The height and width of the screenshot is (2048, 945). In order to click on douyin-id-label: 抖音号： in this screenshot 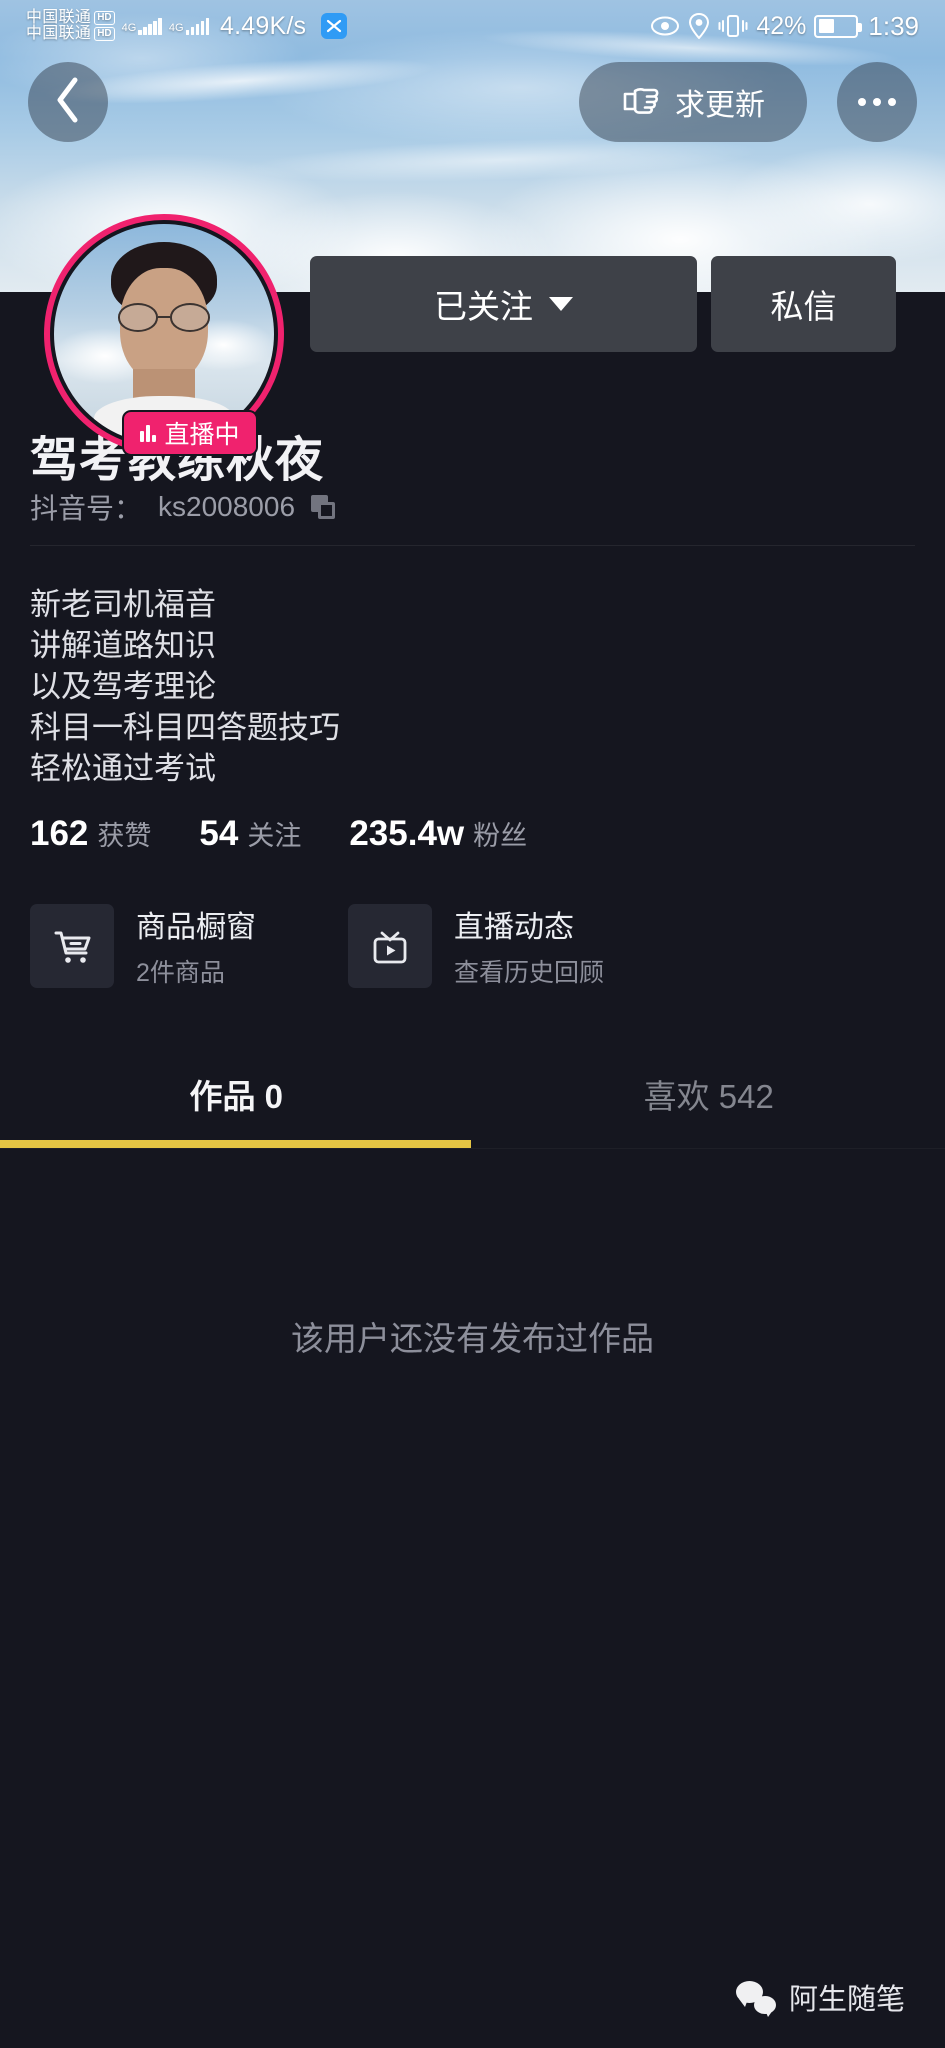, I will do `click(86, 508)`.